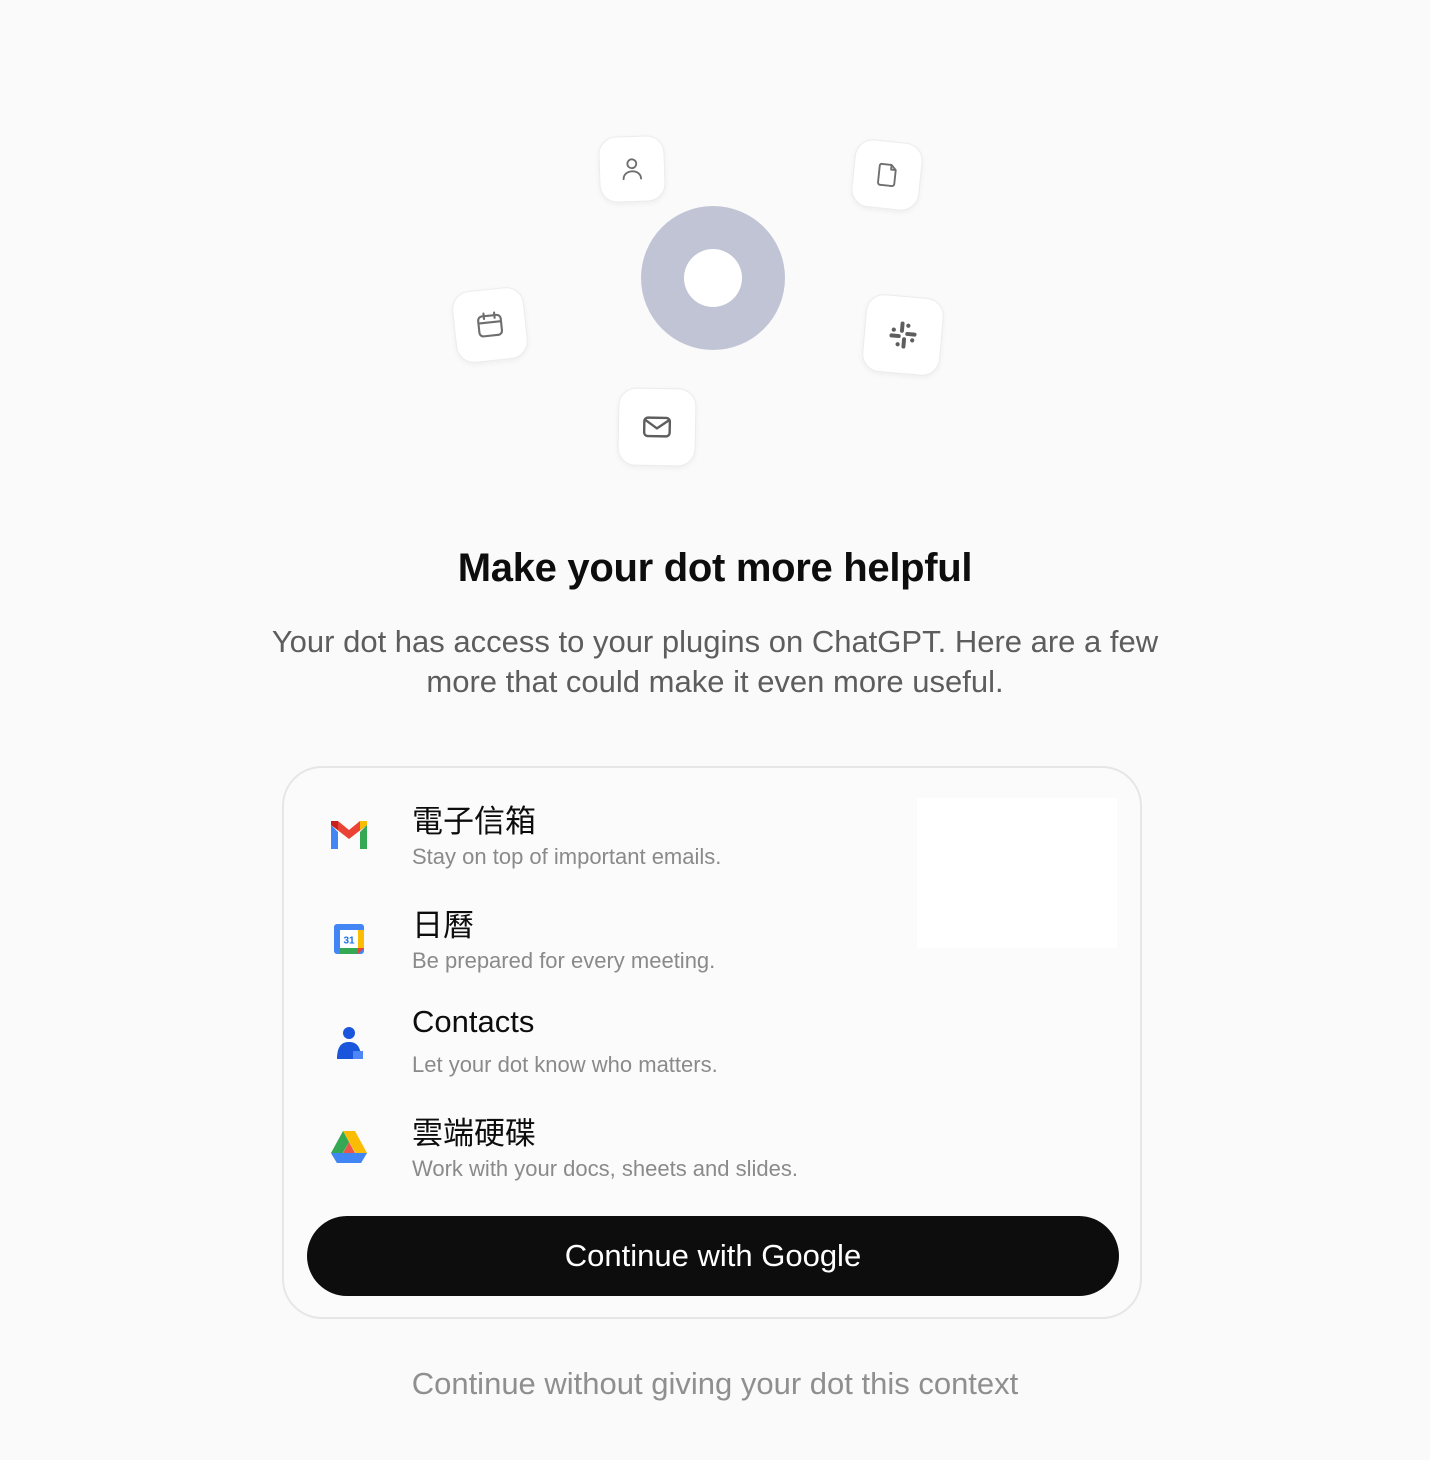 The height and width of the screenshot is (1460, 1430). I want to click on calendar-day-number: 31, so click(349, 941).